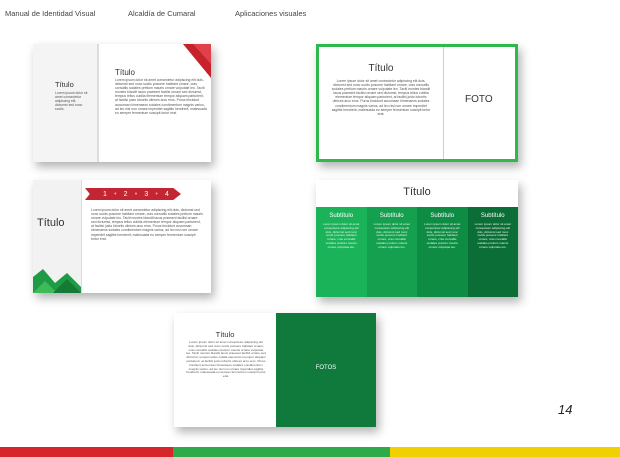  What do you see at coordinates (197, 61) in the screenshot?
I see `corner-fold-icon` at bounding box center [197, 61].